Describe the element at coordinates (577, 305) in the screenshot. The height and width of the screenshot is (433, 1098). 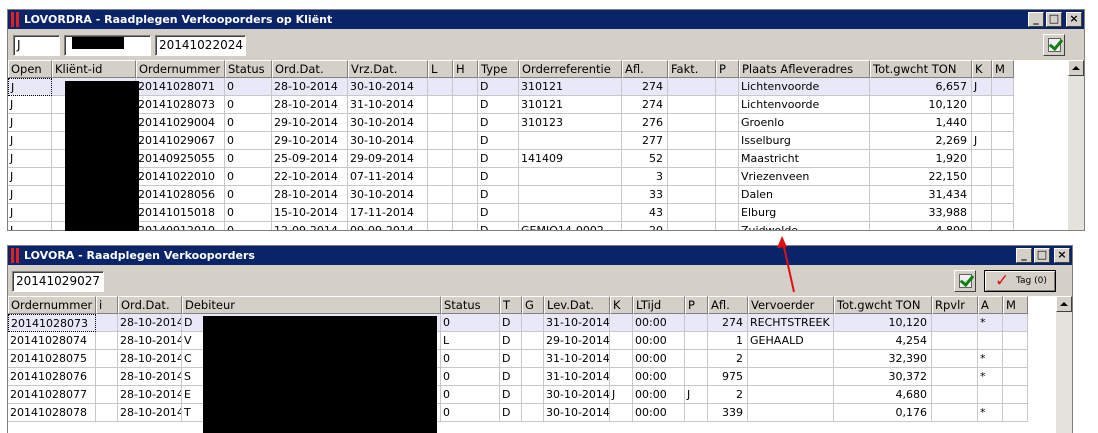
I see `column-header: Lev.Dat.` at that location.